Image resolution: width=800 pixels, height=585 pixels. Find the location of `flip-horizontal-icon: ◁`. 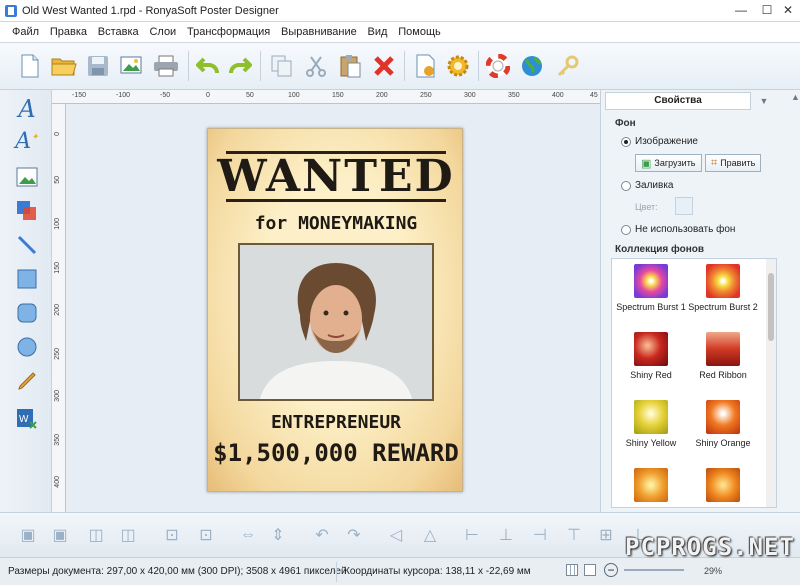

flip-horizontal-icon: ◁ is located at coordinates (396, 535).